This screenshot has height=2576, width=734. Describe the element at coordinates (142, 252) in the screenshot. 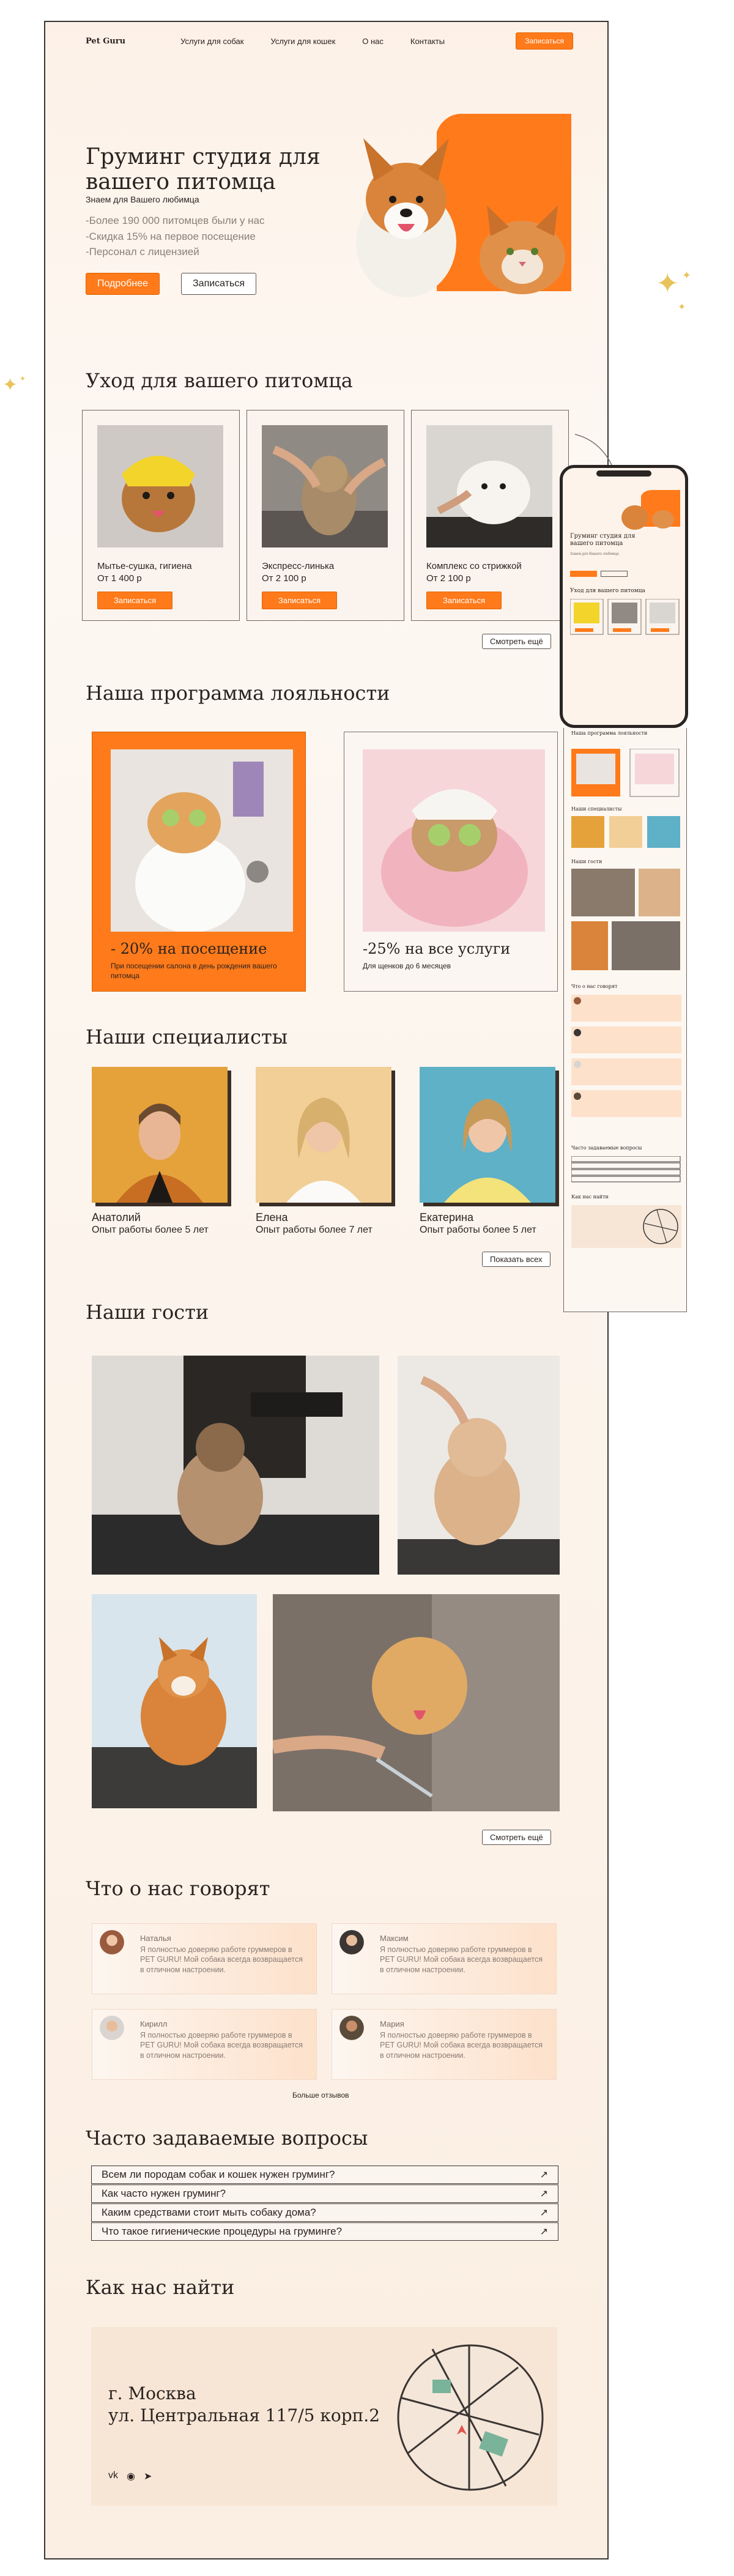

I see `hero-bullet: -Персонал с лицензией` at that location.